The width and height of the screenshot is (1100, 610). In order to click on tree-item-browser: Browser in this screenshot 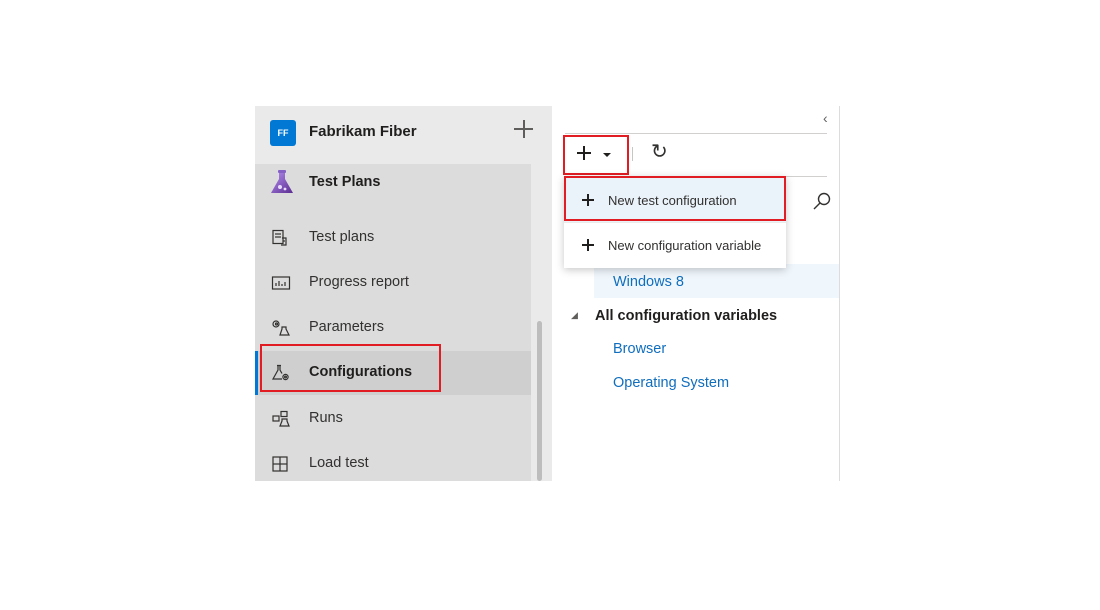, I will do `click(639, 349)`.